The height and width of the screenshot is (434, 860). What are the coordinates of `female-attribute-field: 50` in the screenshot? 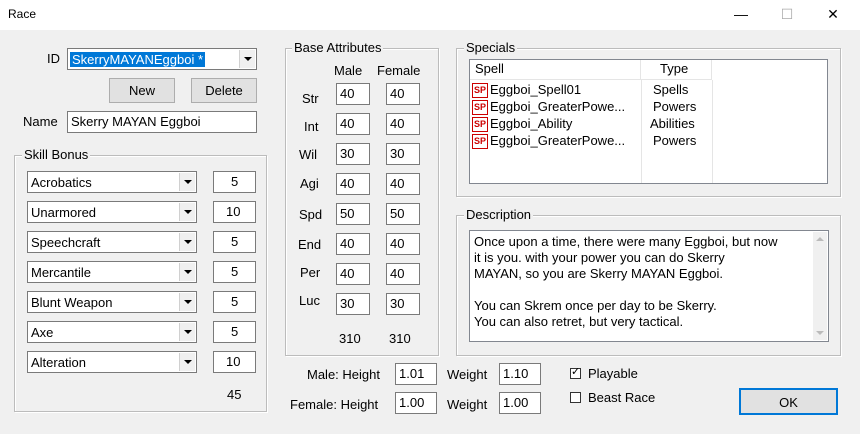 It's located at (403, 214).